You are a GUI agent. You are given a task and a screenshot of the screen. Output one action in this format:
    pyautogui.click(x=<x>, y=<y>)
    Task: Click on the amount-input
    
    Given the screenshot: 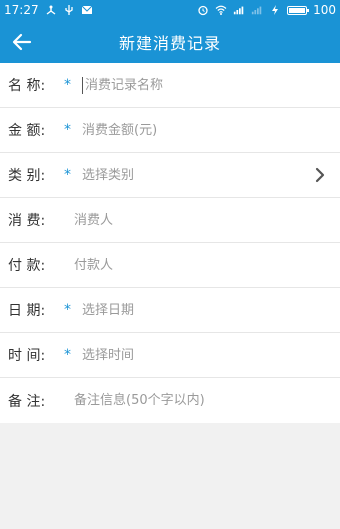 What is the action you would take?
    pyautogui.click(x=211, y=130)
    